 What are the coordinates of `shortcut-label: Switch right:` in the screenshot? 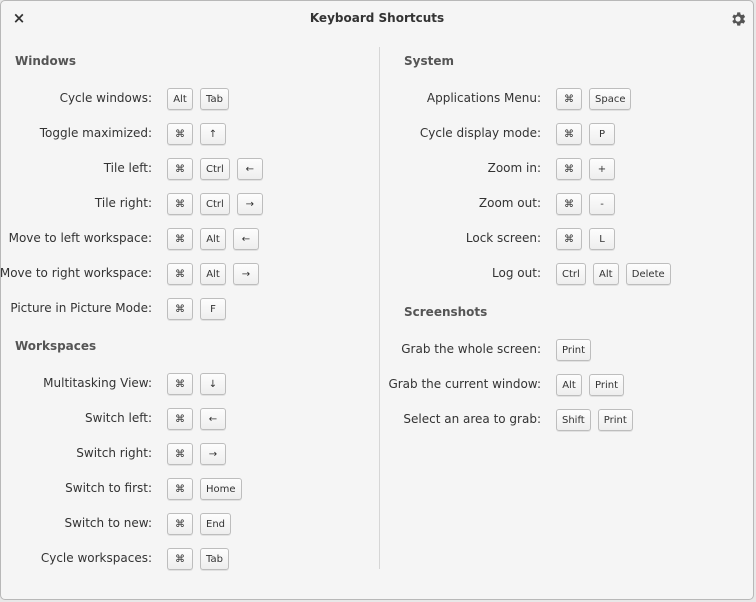 It's located at (114, 453).